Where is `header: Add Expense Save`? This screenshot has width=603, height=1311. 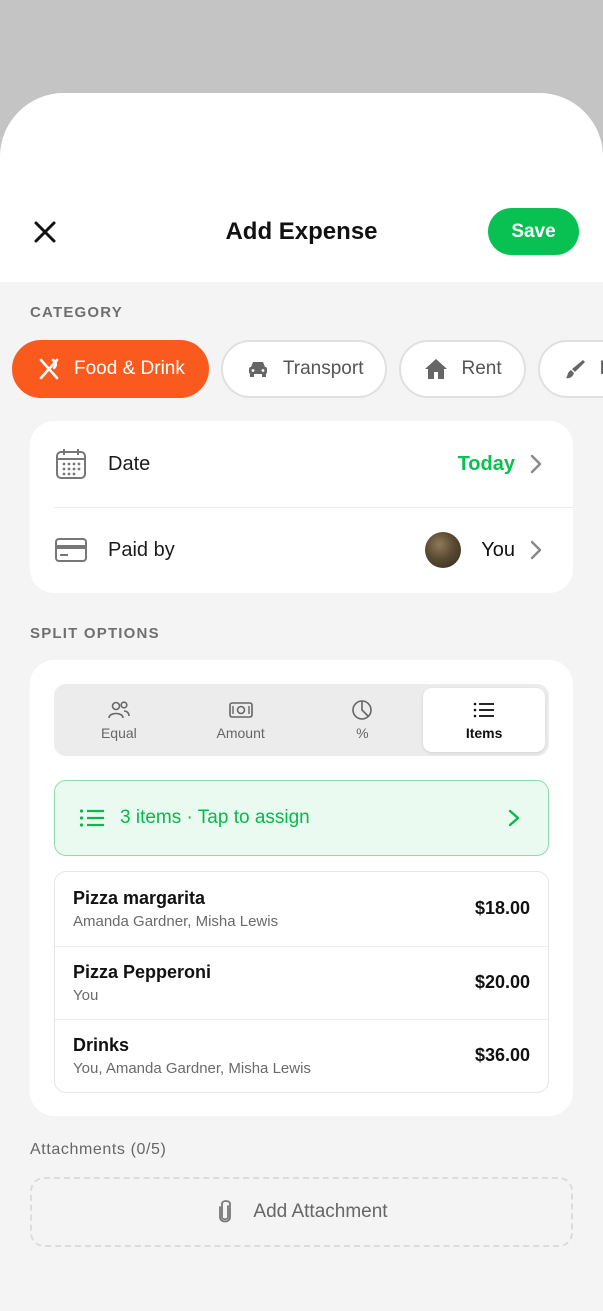 header: Add Expense Save is located at coordinates (301, 187).